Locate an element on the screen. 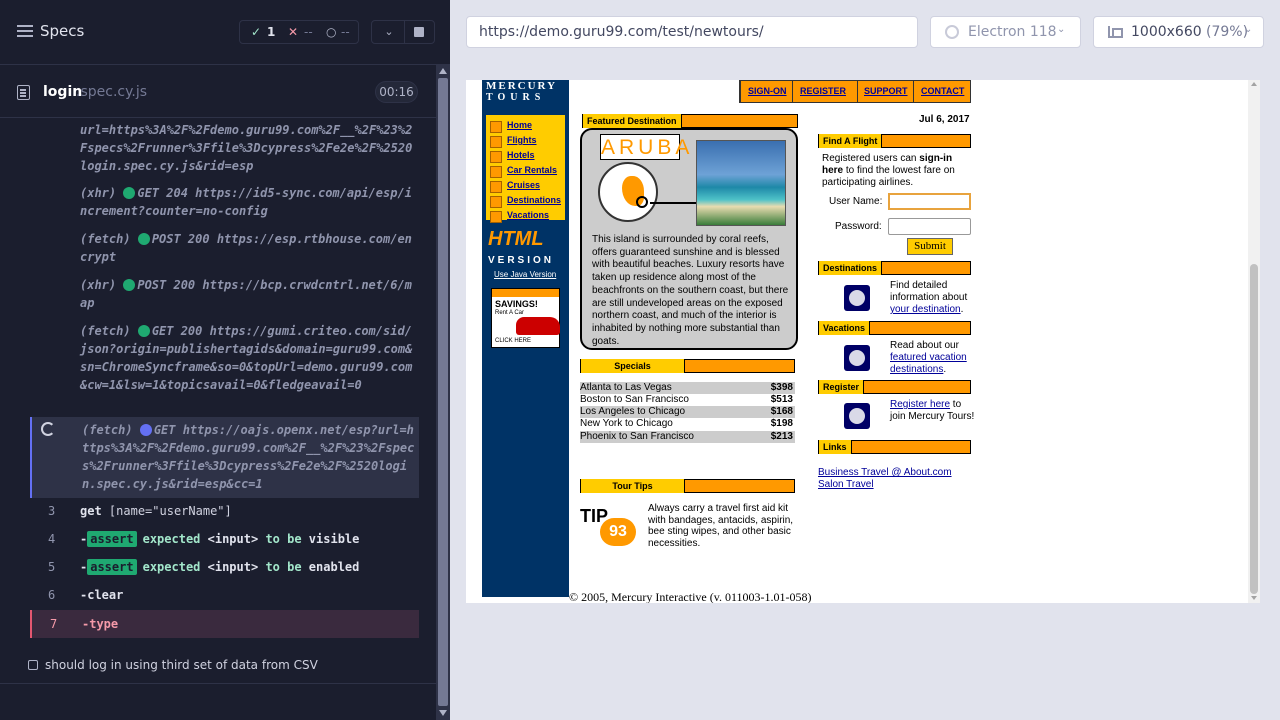 The height and width of the screenshot is (720, 1280). tour-tips-header: Tour Tips is located at coordinates (687, 486).